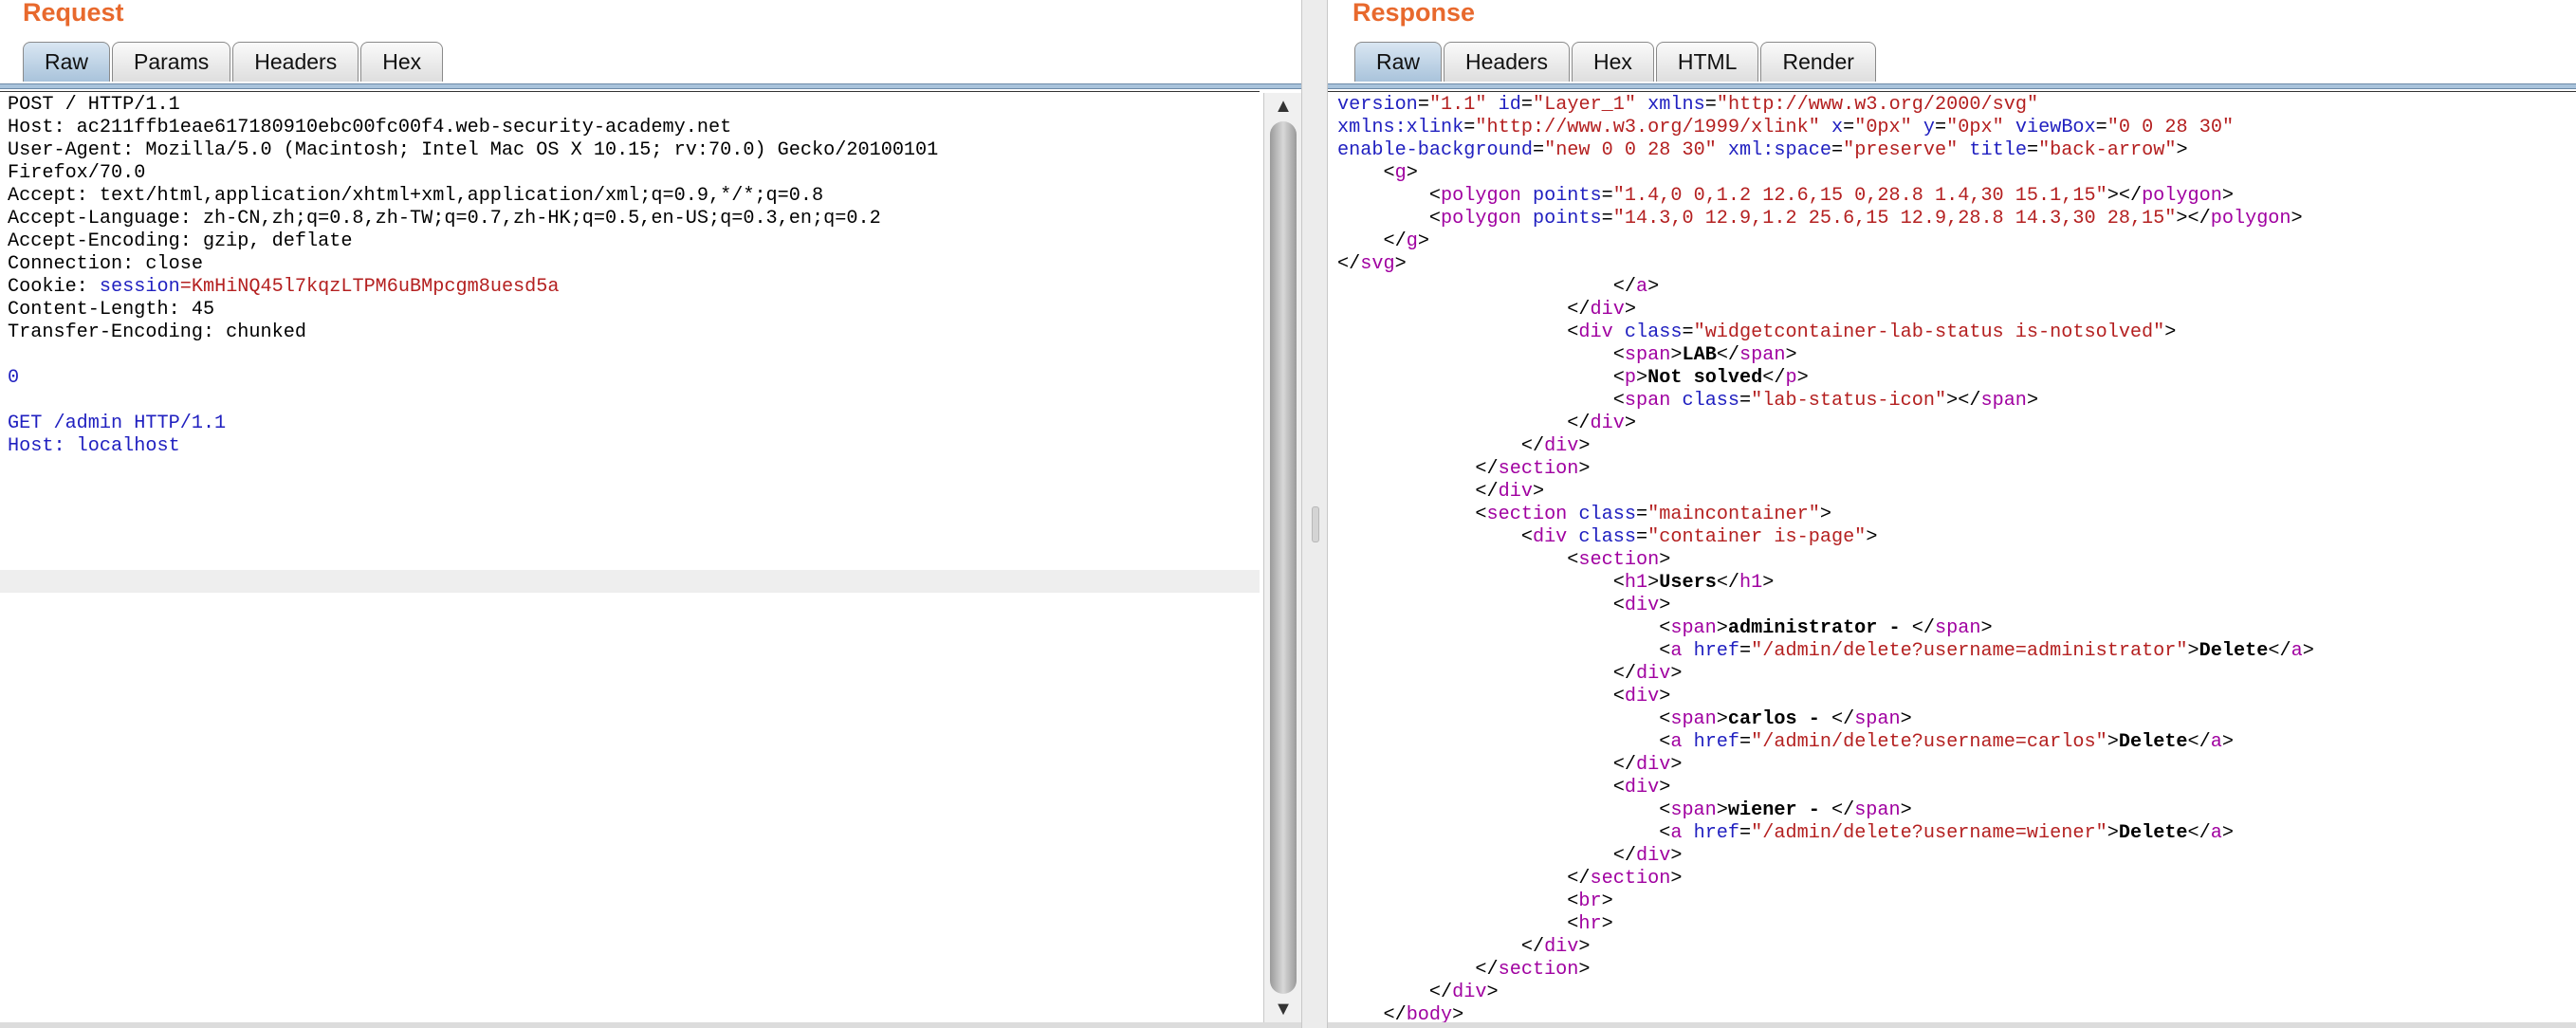 The image size is (2576, 1028). I want to click on request-code-line: POST / HTTP/1.1, so click(473, 105).